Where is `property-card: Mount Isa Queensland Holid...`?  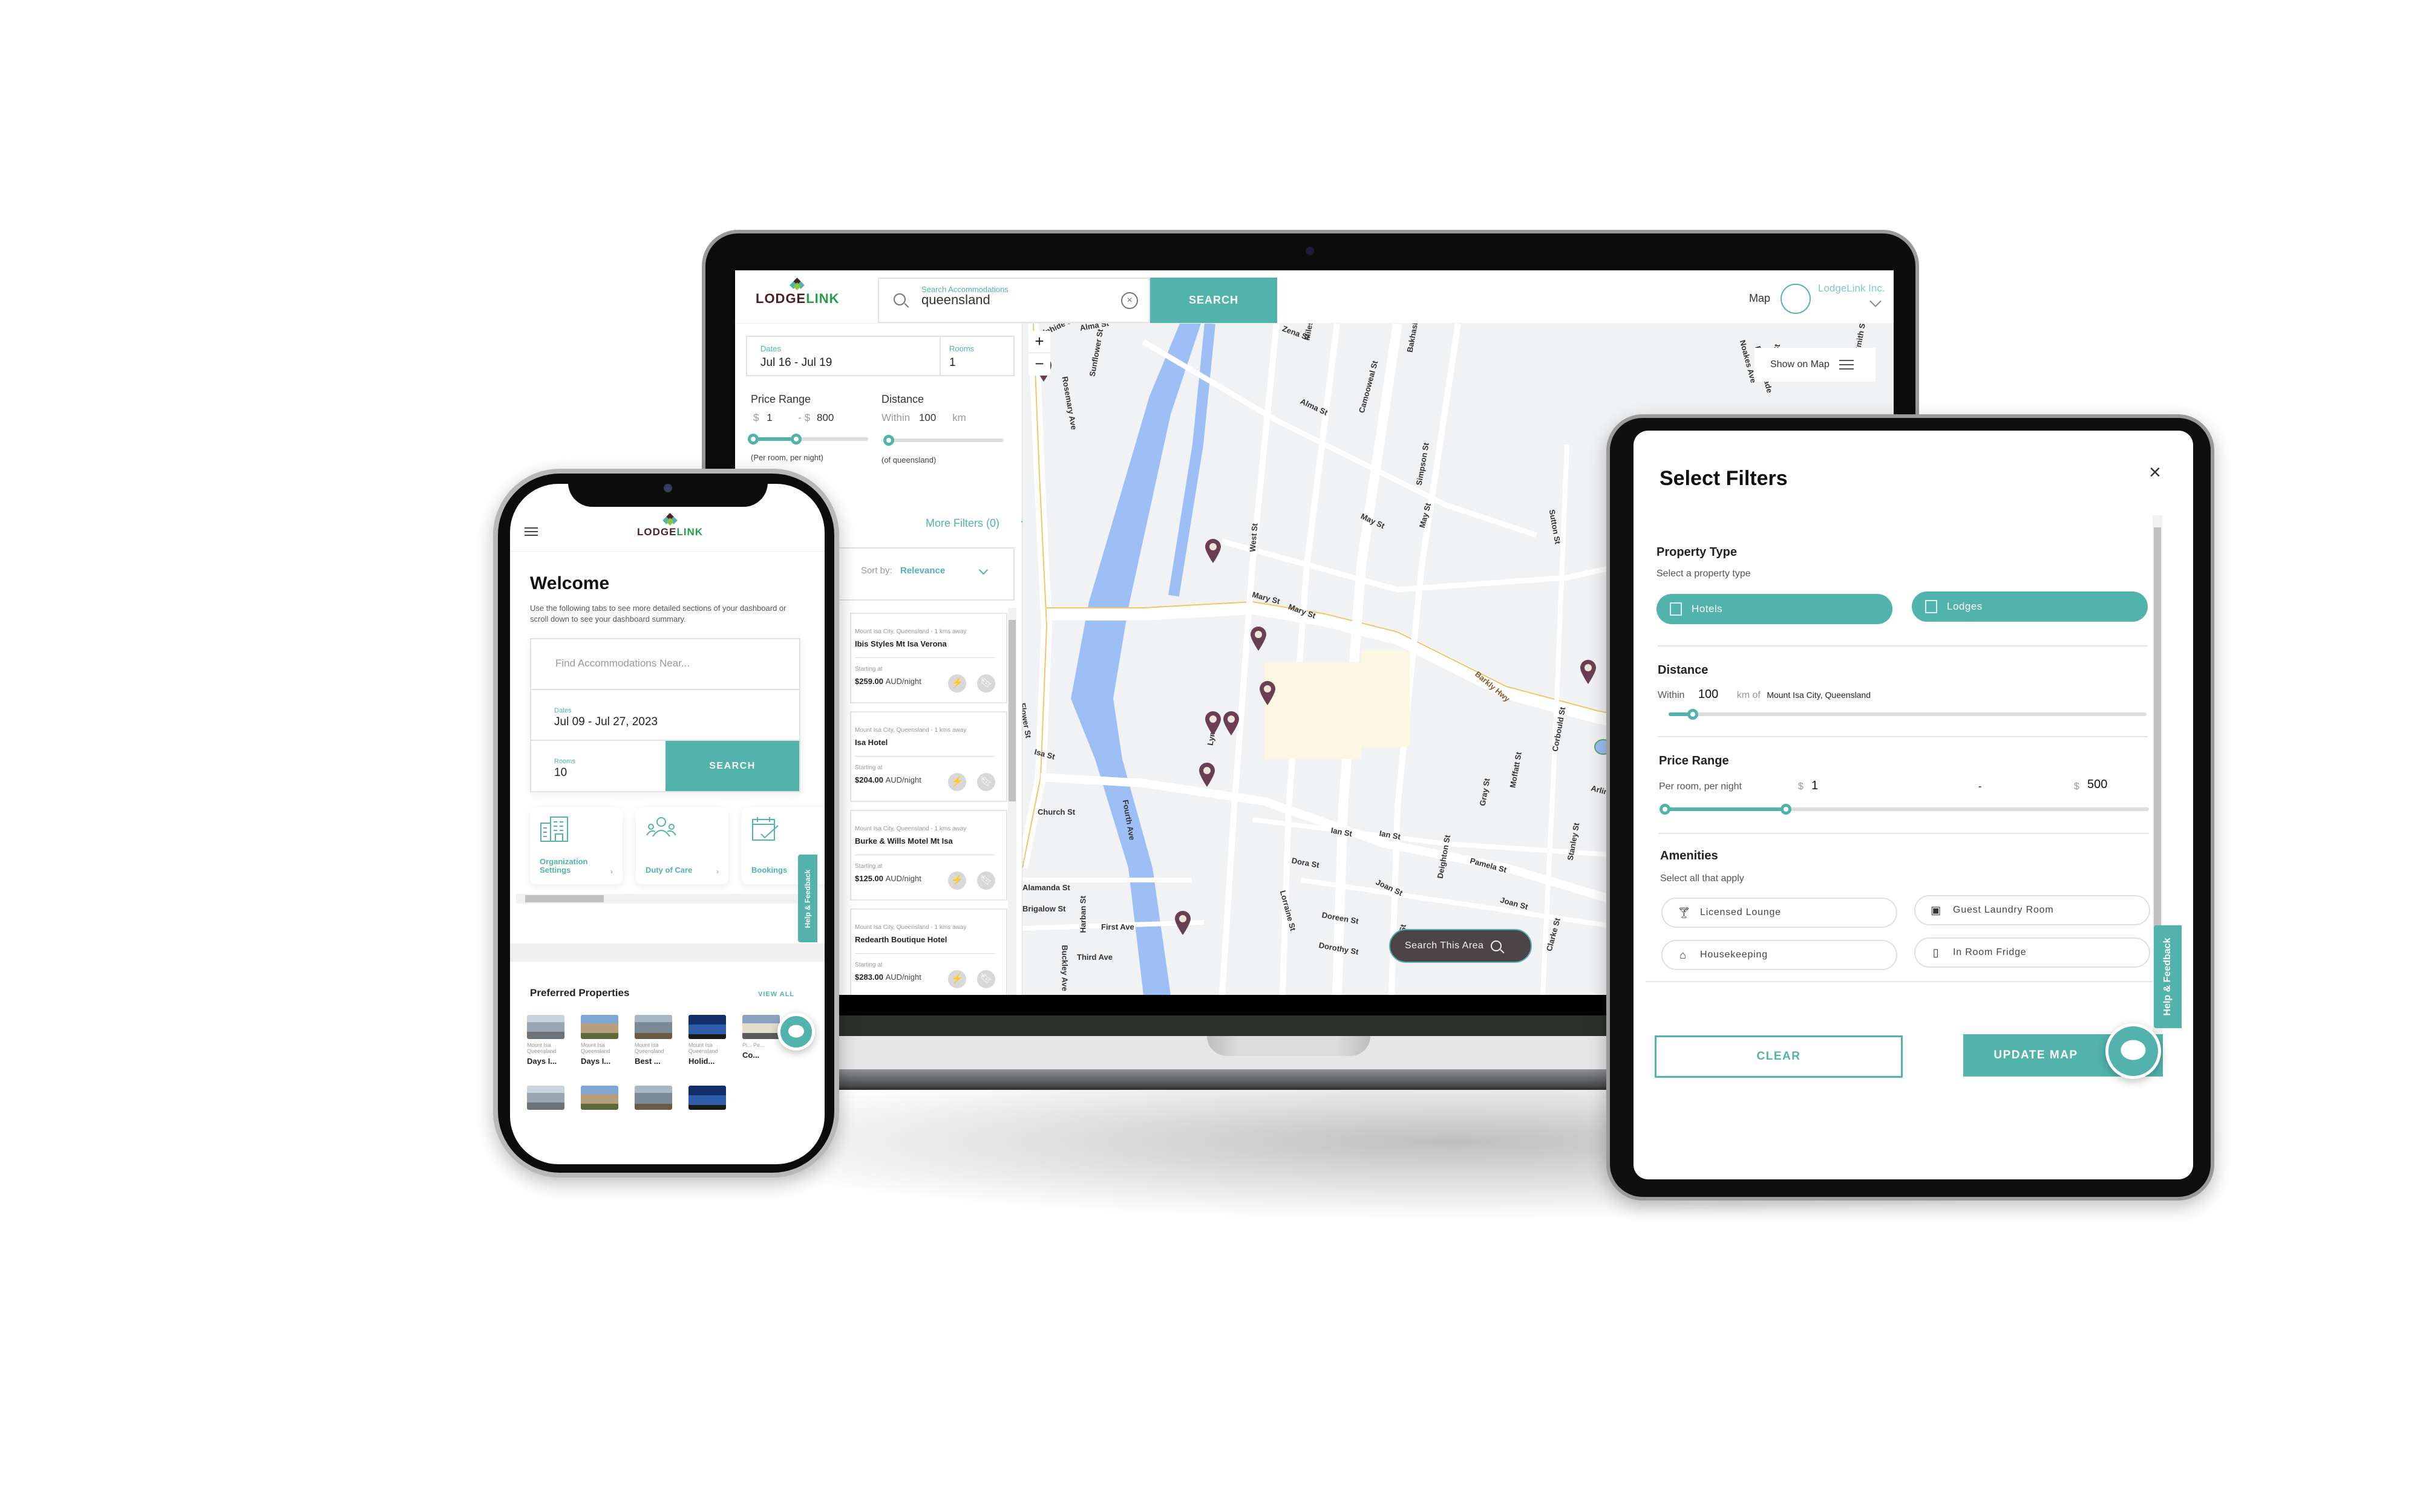
property-card: Mount Isa Queensland Holid... is located at coordinates (707, 1040).